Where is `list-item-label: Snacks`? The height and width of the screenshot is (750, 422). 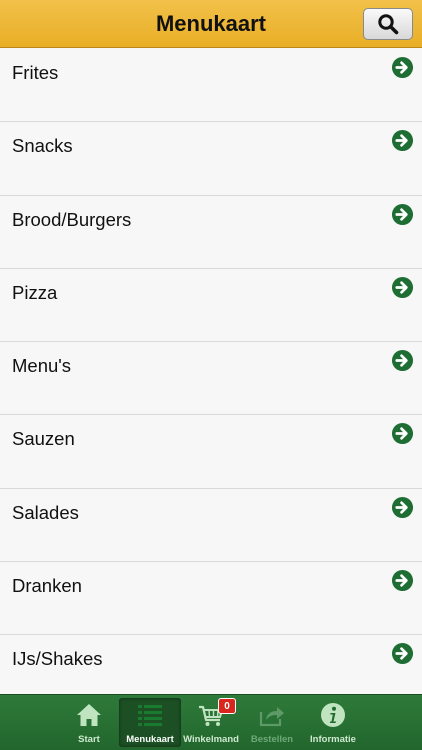 list-item-label: Snacks is located at coordinates (42, 146).